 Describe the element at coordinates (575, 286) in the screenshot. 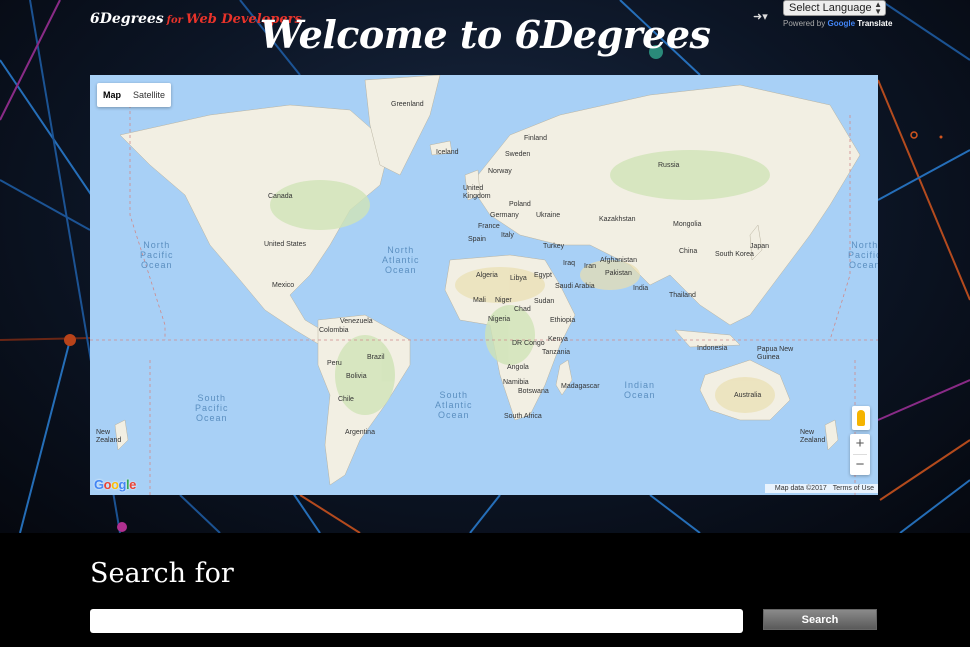

I see `map-label: Saudi Arabia` at that location.